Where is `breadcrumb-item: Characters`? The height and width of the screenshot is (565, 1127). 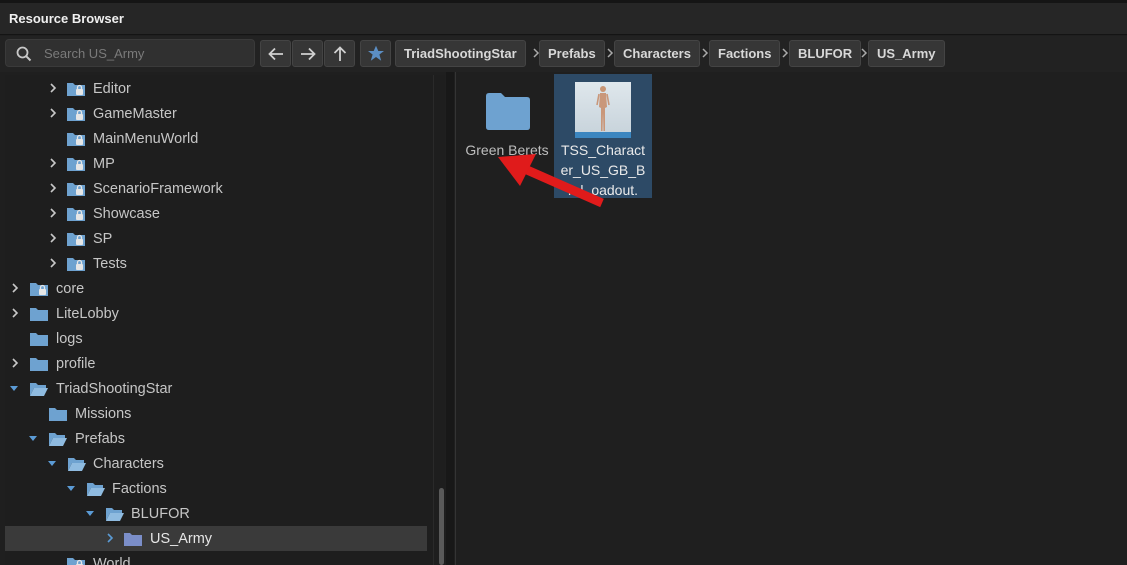
breadcrumb-item: Characters is located at coordinates (657, 53).